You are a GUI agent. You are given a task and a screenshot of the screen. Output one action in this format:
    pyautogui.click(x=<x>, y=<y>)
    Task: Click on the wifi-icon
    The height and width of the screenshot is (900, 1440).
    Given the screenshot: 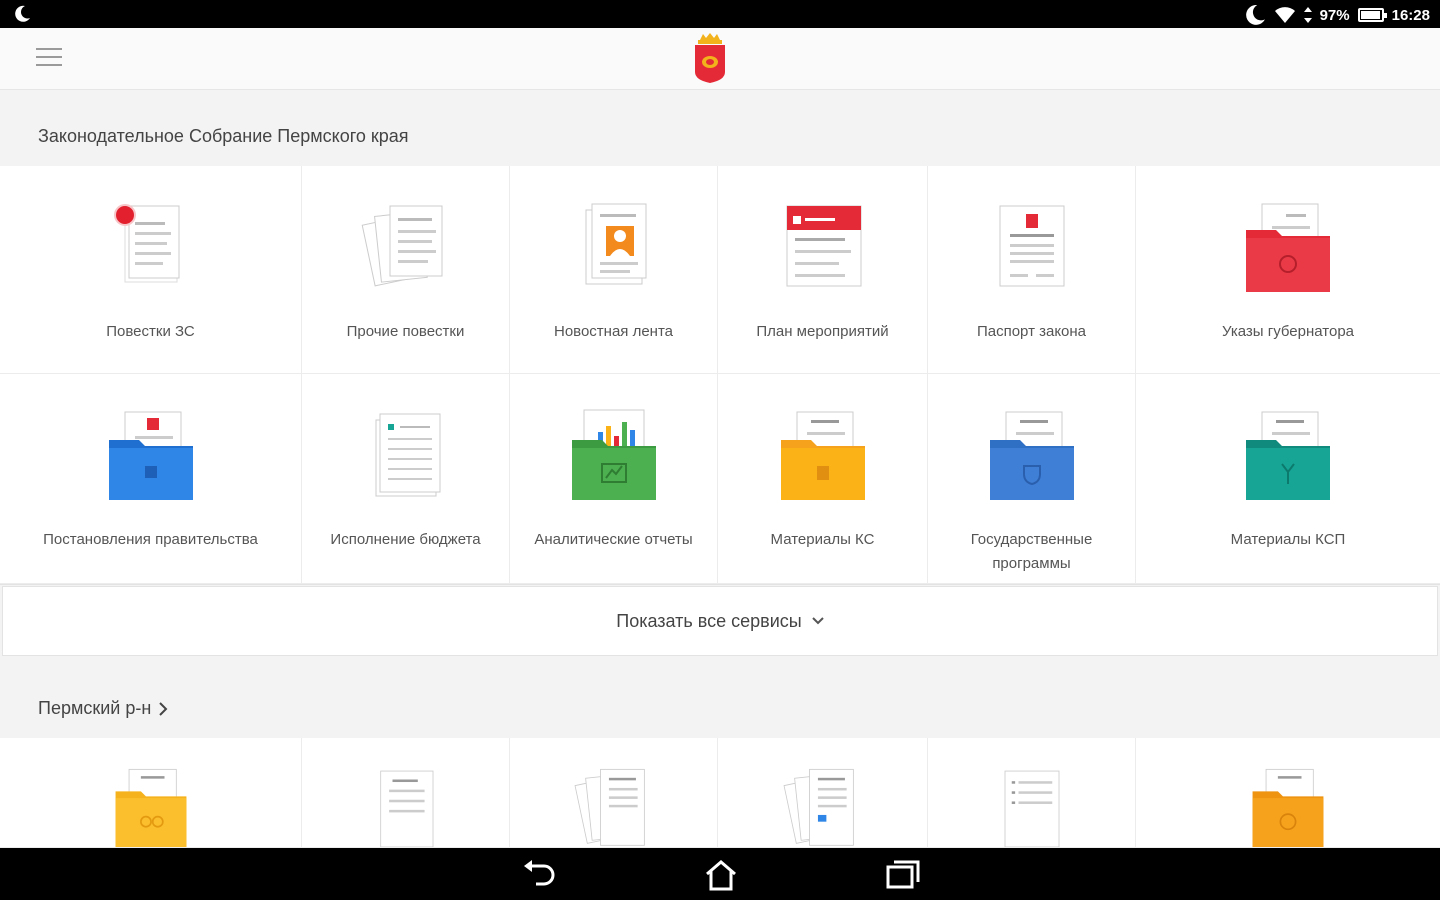 What is the action you would take?
    pyautogui.click(x=1284, y=15)
    